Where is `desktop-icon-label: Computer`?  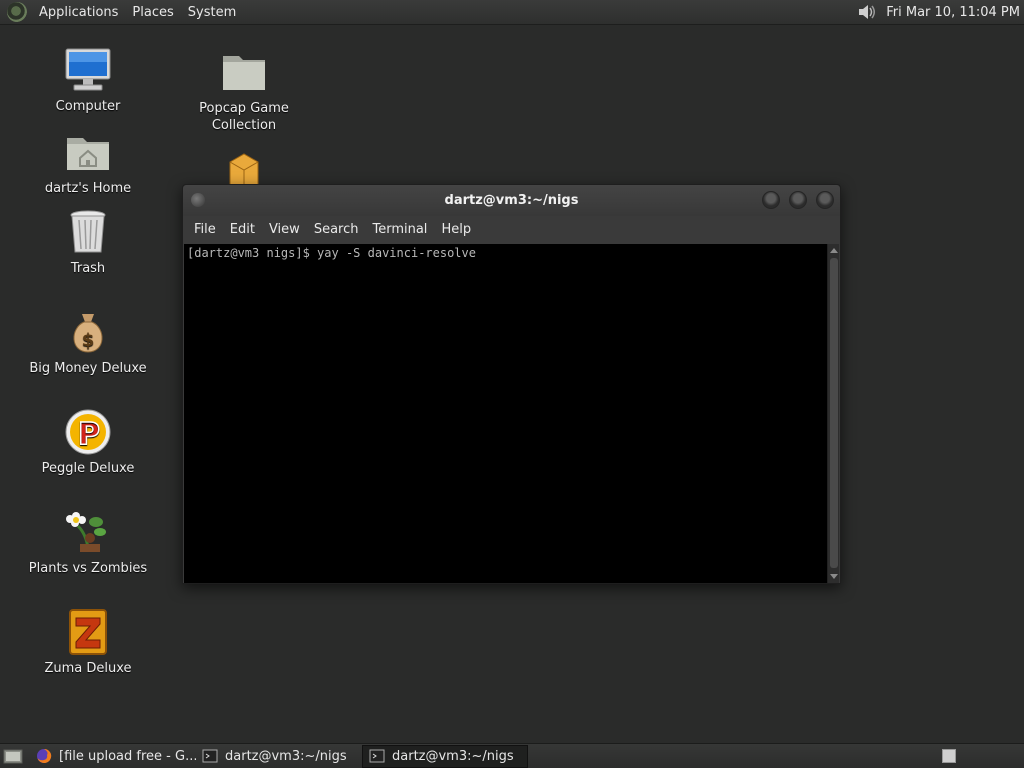 desktop-icon-label: Computer is located at coordinates (88, 106).